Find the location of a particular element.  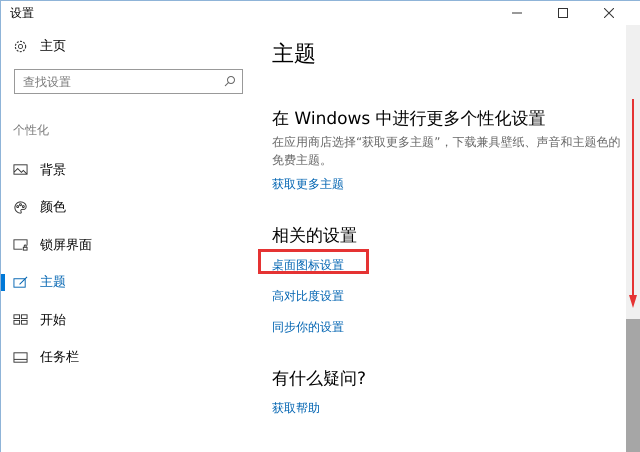

nav-item: 开始 is located at coordinates (126, 319).